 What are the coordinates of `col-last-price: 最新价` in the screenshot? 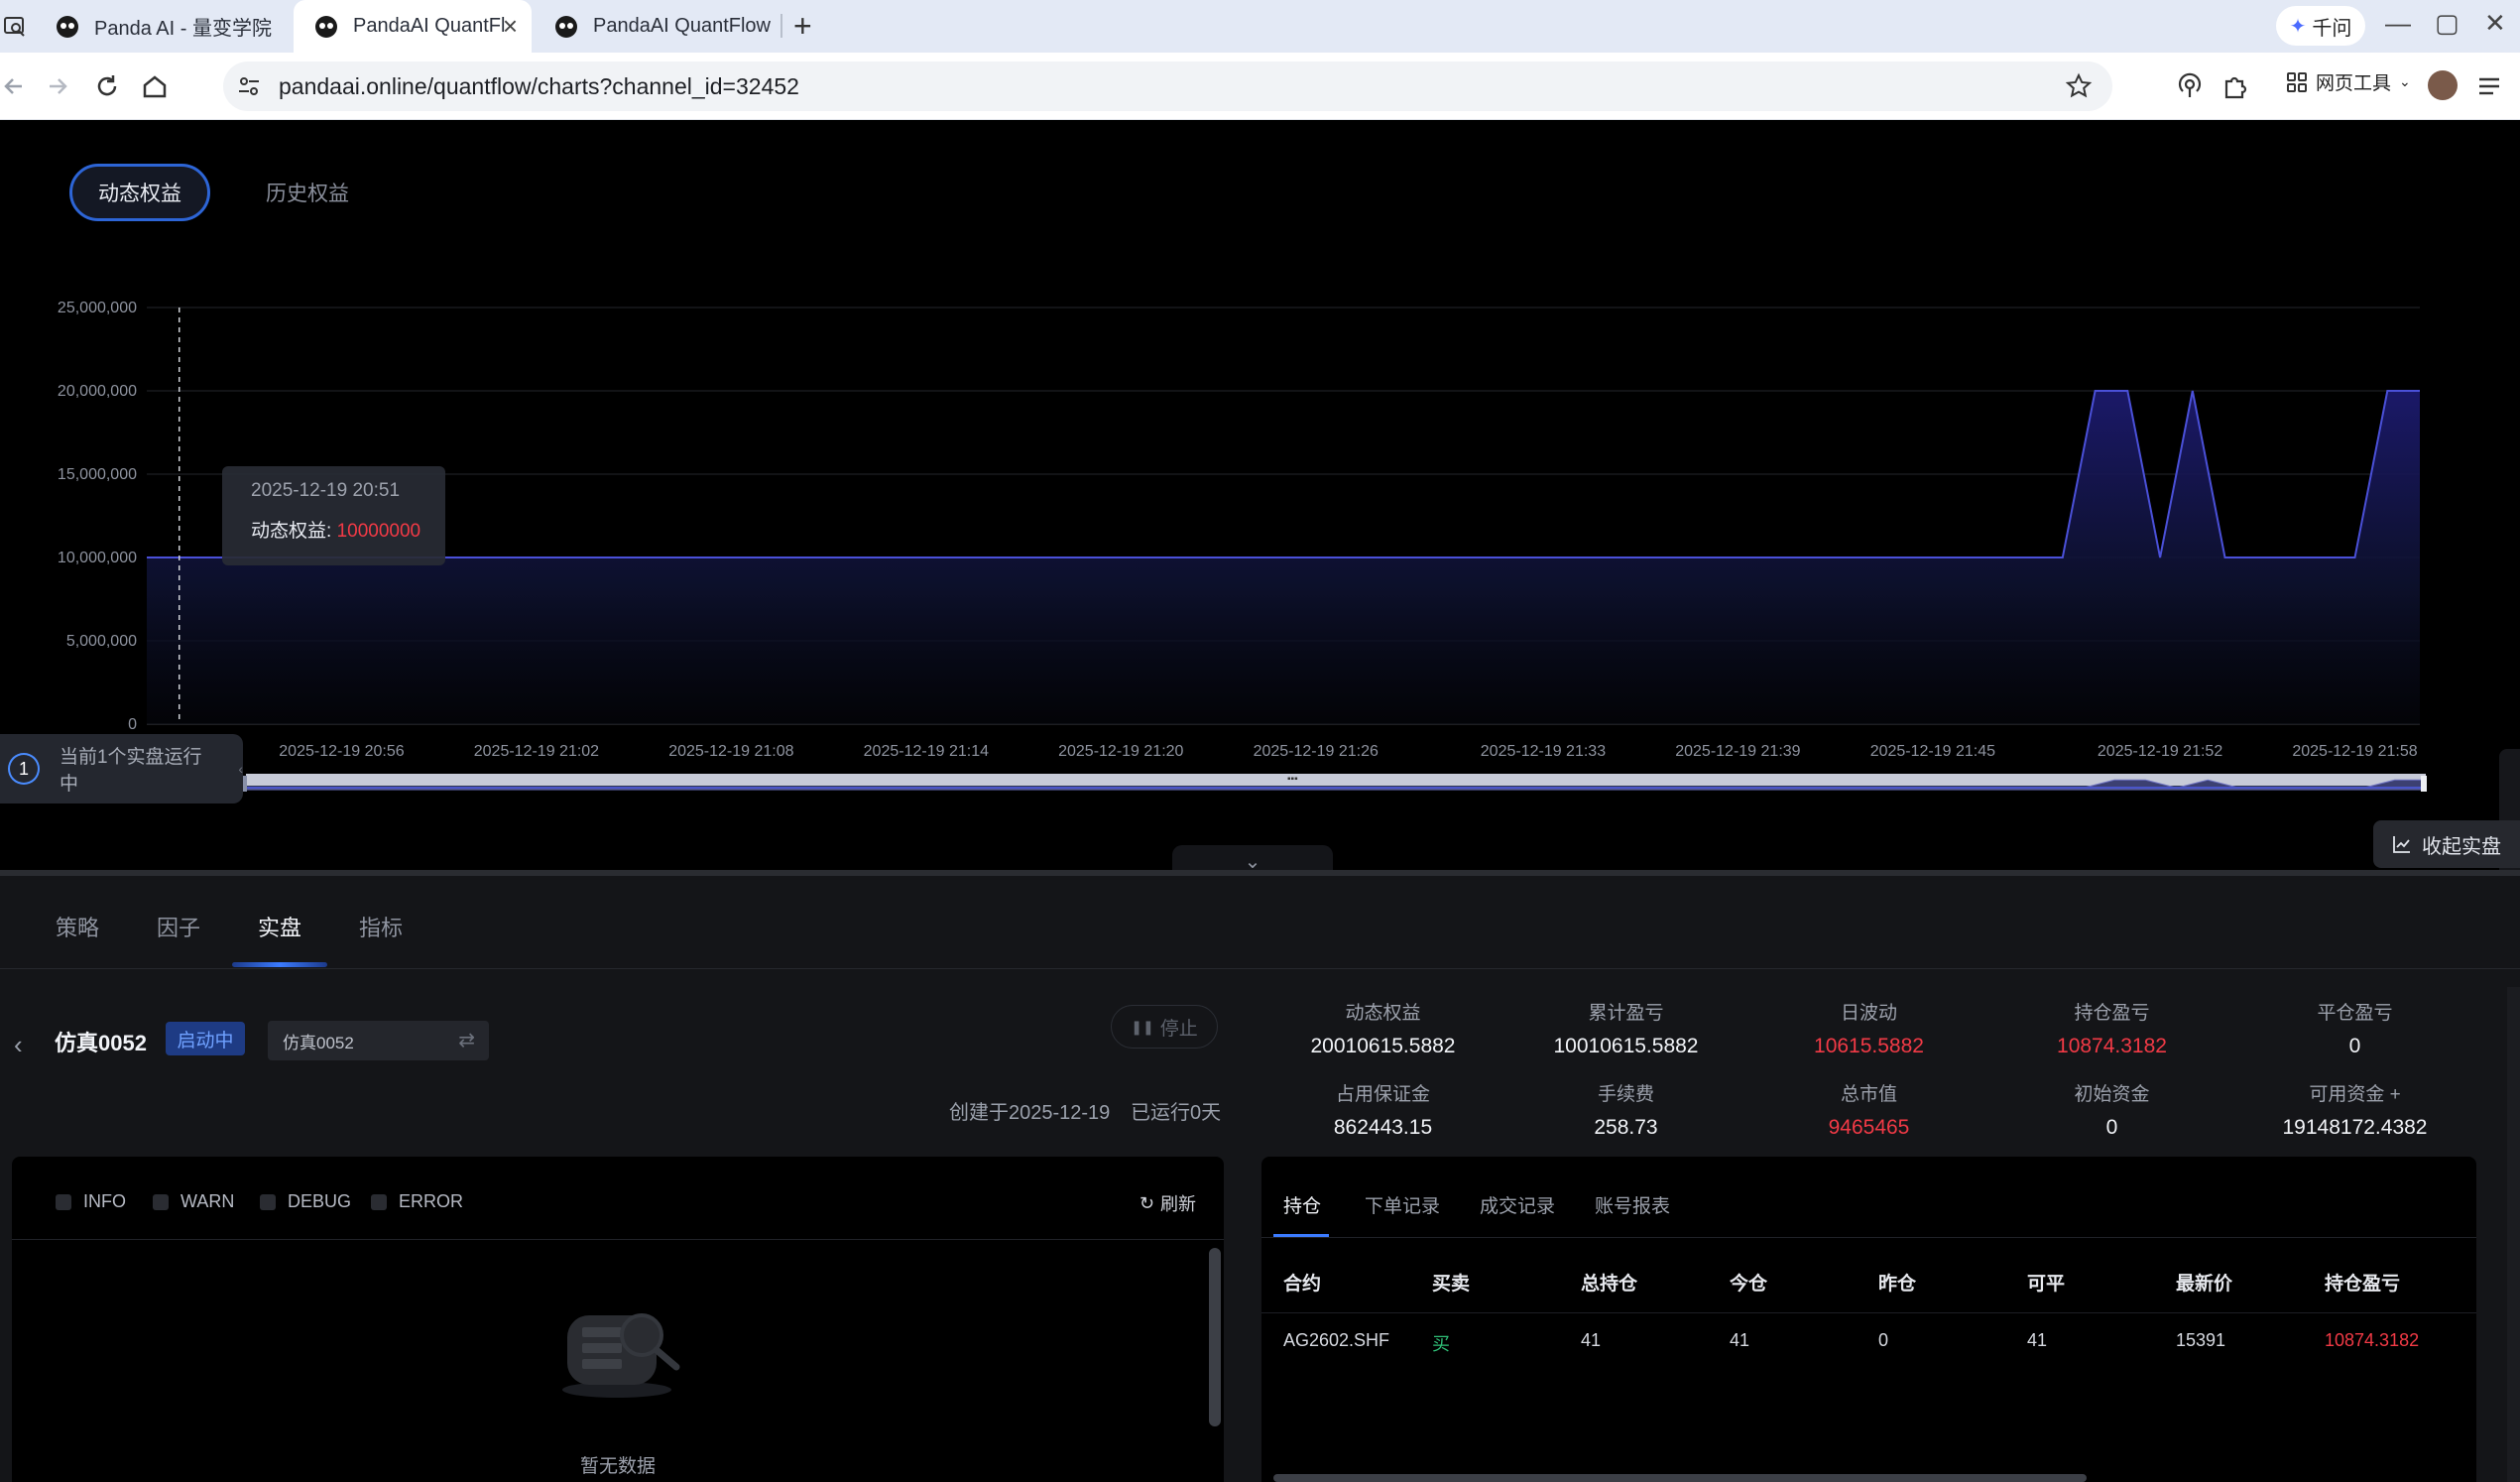 It's located at (2204, 1284).